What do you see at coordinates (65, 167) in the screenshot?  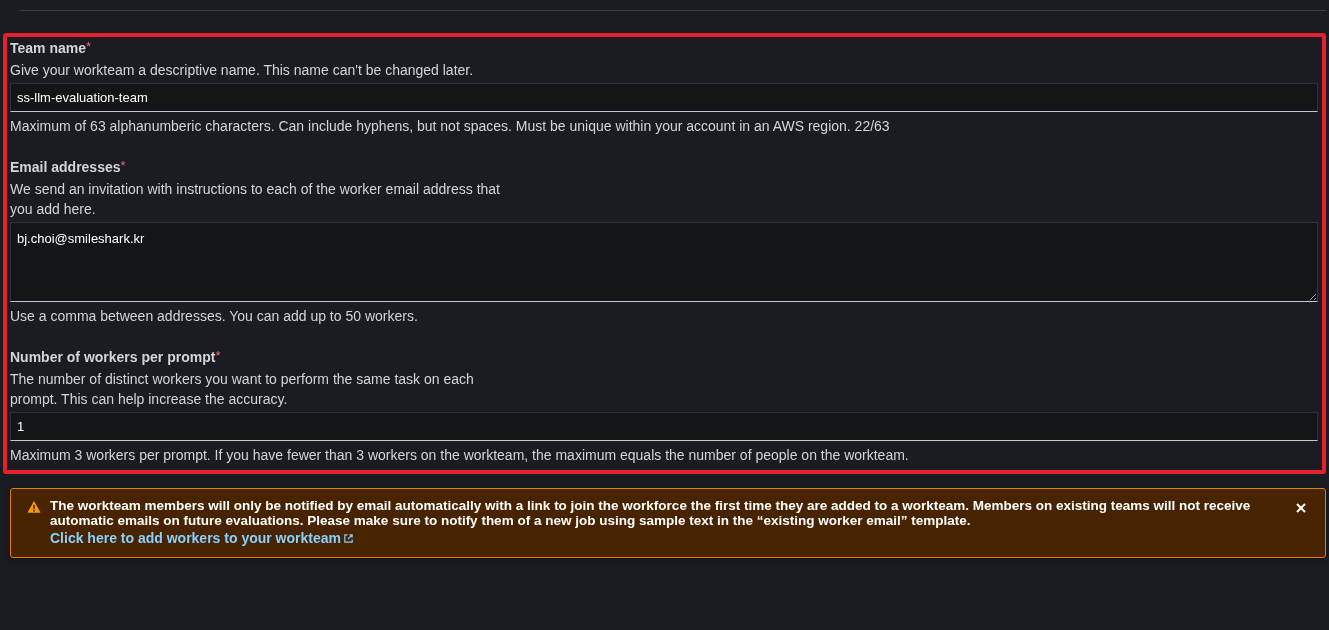 I see `field-label: Email addresses` at bounding box center [65, 167].